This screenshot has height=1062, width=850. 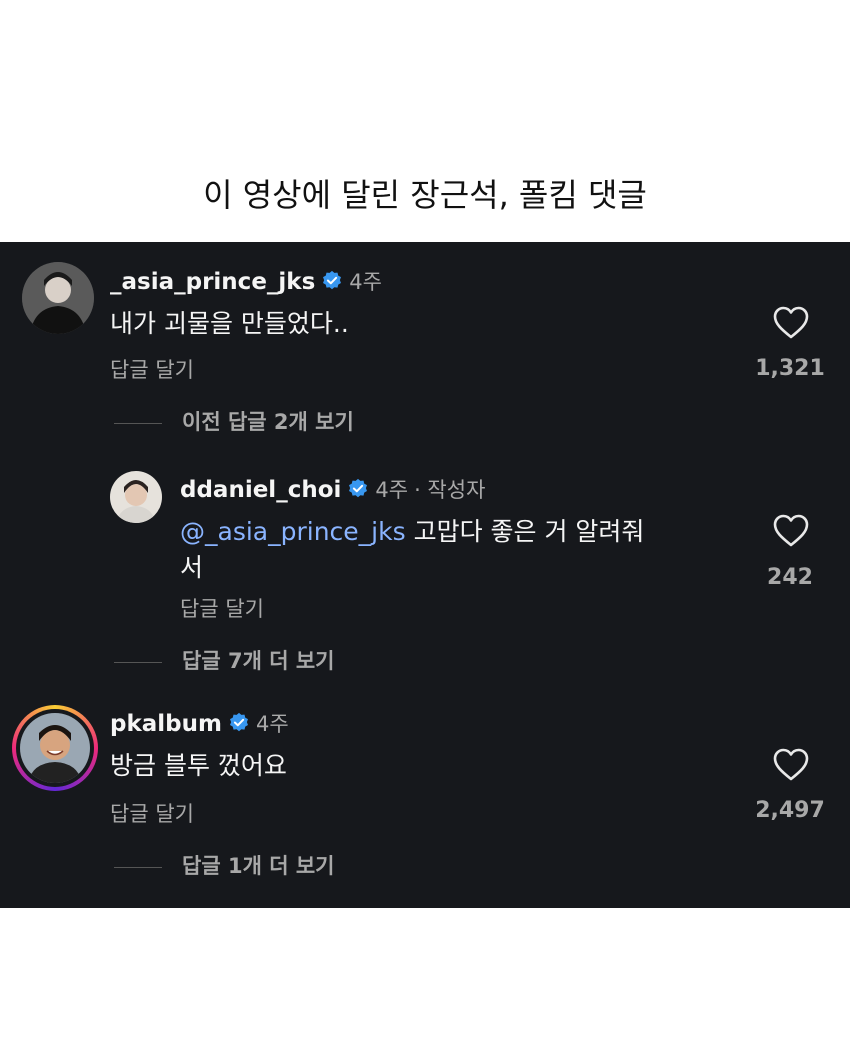 What do you see at coordinates (268, 422) in the screenshot?
I see `view-replies-label: 이전 답글 2개 보기` at bounding box center [268, 422].